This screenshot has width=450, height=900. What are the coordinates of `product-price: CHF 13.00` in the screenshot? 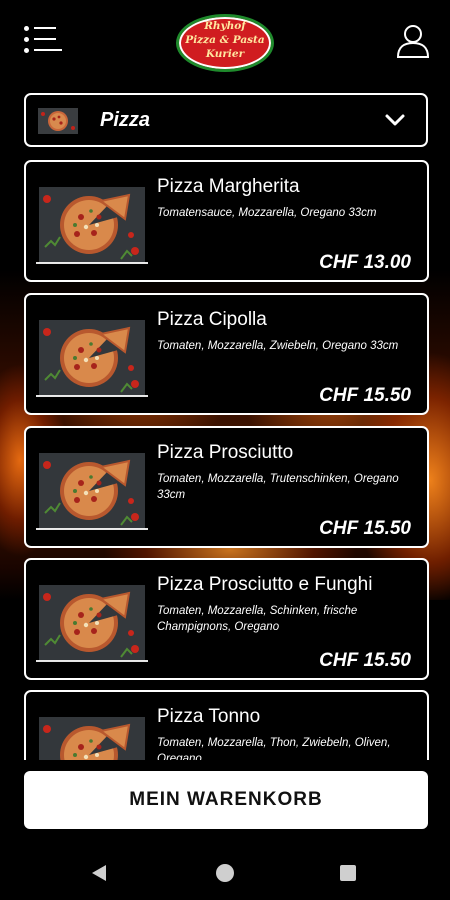 It's located at (365, 262).